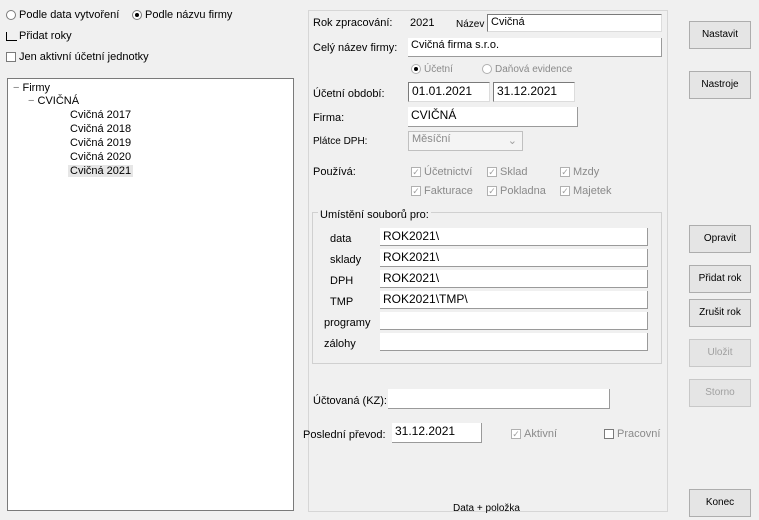  I want to click on nazev-input: Cvičná, so click(574, 23).